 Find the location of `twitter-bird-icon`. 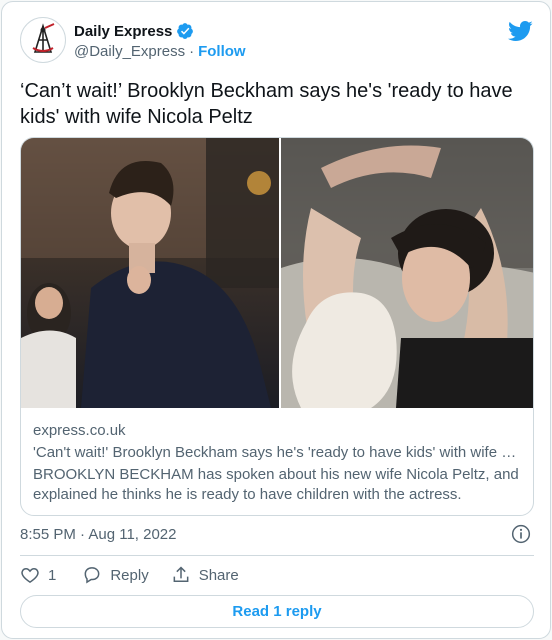

twitter-bird-icon is located at coordinates (520, 31).